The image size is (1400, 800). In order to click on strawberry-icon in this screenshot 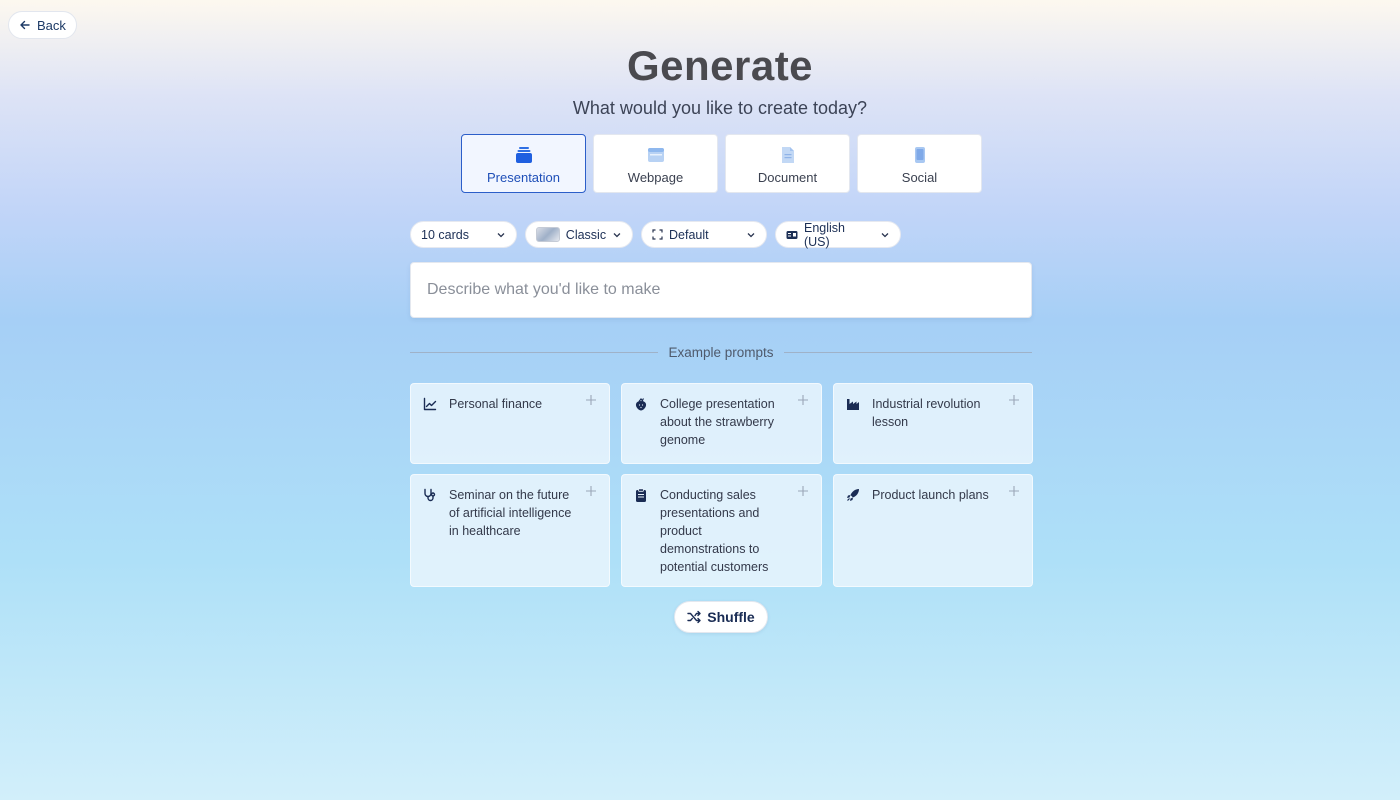, I will do `click(641, 404)`.